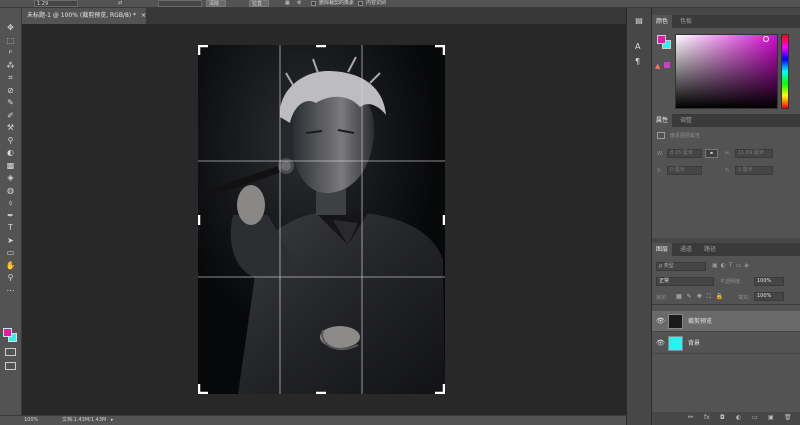 Image resolution: width=800 pixels, height=425 pixels. I want to click on tools-panel: ✥ ⬚ ᵖ ⁂ ⌗ ⊘ ✎ ✐ ⚒ ⚲ ◐ ▩ ◈ ◍ ⬨ ✒ T ➤ ▭ ✋ ⚲ ⋯, so click(11, 211).